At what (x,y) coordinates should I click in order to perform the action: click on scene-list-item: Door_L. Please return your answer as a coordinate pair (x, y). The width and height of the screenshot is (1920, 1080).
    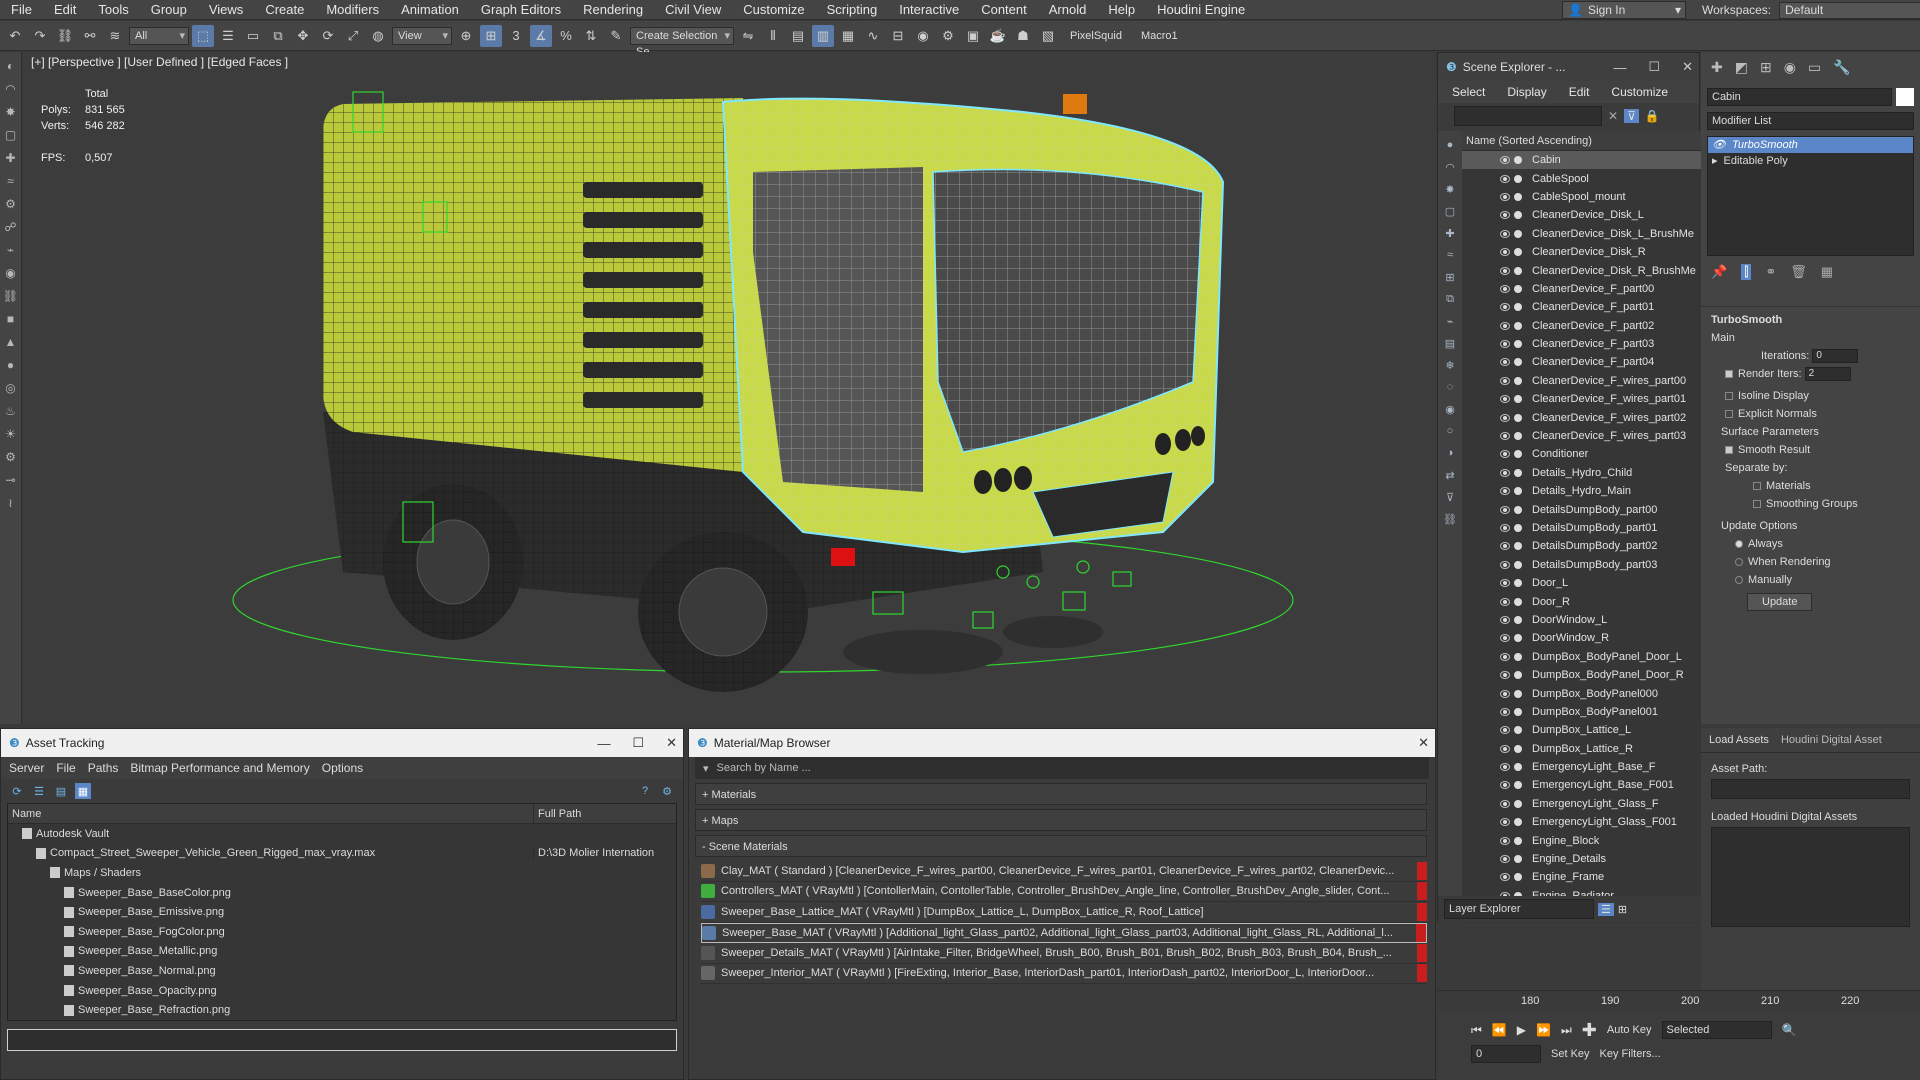
    Looking at the image, I should click on (1581, 583).